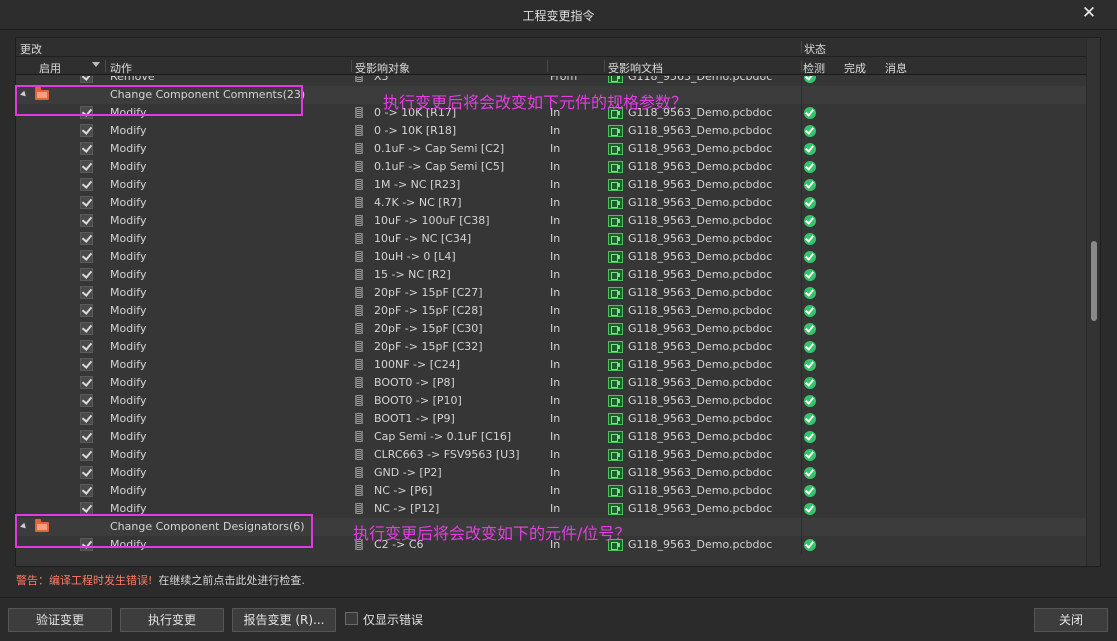 Image resolution: width=1117 pixels, height=641 pixels. What do you see at coordinates (351, 618) in the screenshot?
I see `only-errors-checkbox` at bounding box center [351, 618].